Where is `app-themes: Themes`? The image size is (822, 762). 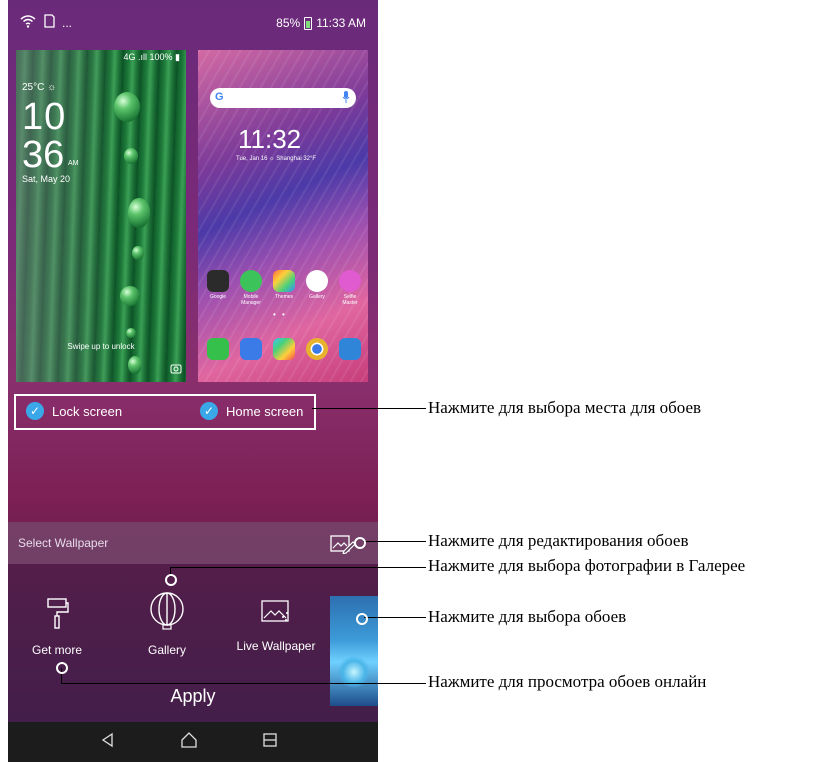
app-themes: Themes is located at coordinates (284, 288).